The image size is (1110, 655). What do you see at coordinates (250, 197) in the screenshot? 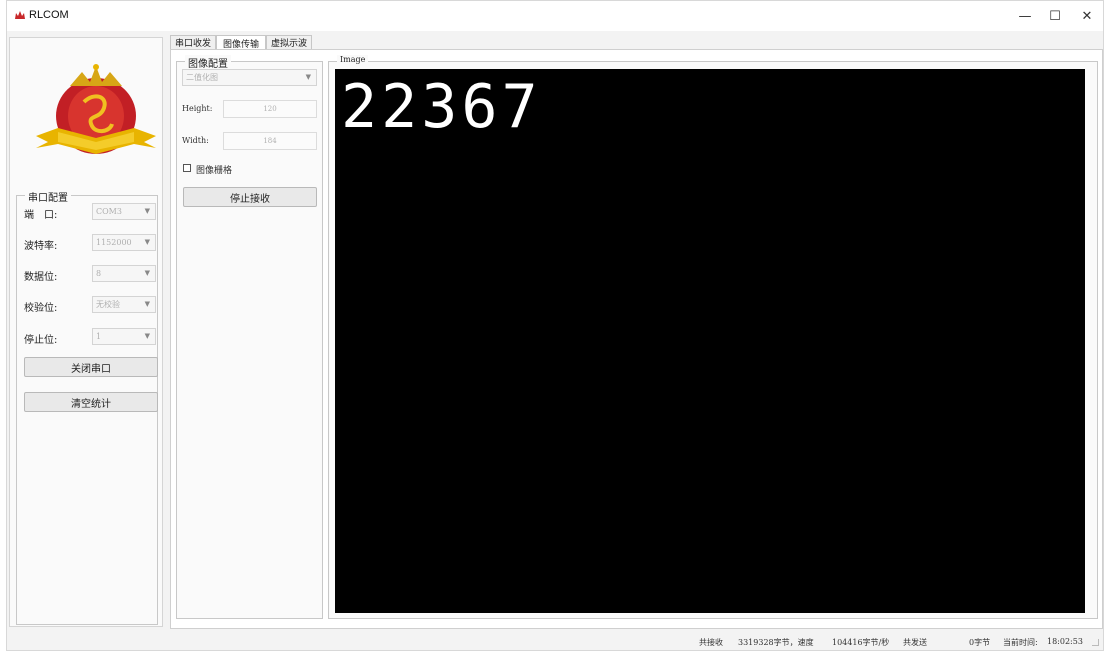
I see `stop-receive-button: 停止接收` at bounding box center [250, 197].